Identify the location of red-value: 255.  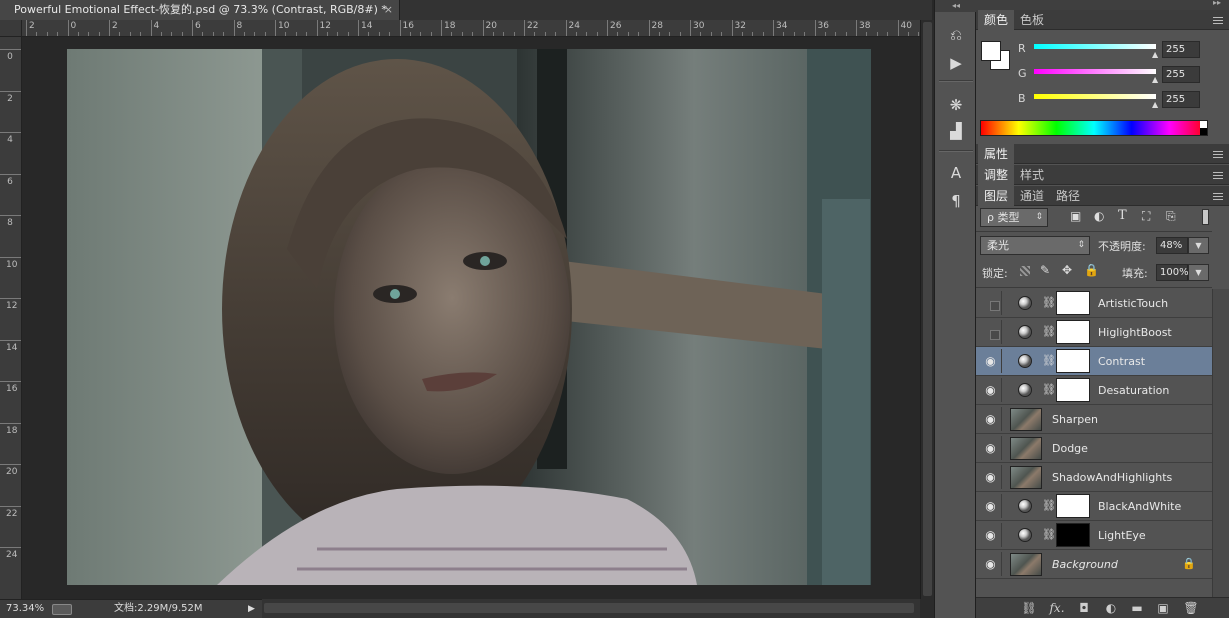
(1181, 49).